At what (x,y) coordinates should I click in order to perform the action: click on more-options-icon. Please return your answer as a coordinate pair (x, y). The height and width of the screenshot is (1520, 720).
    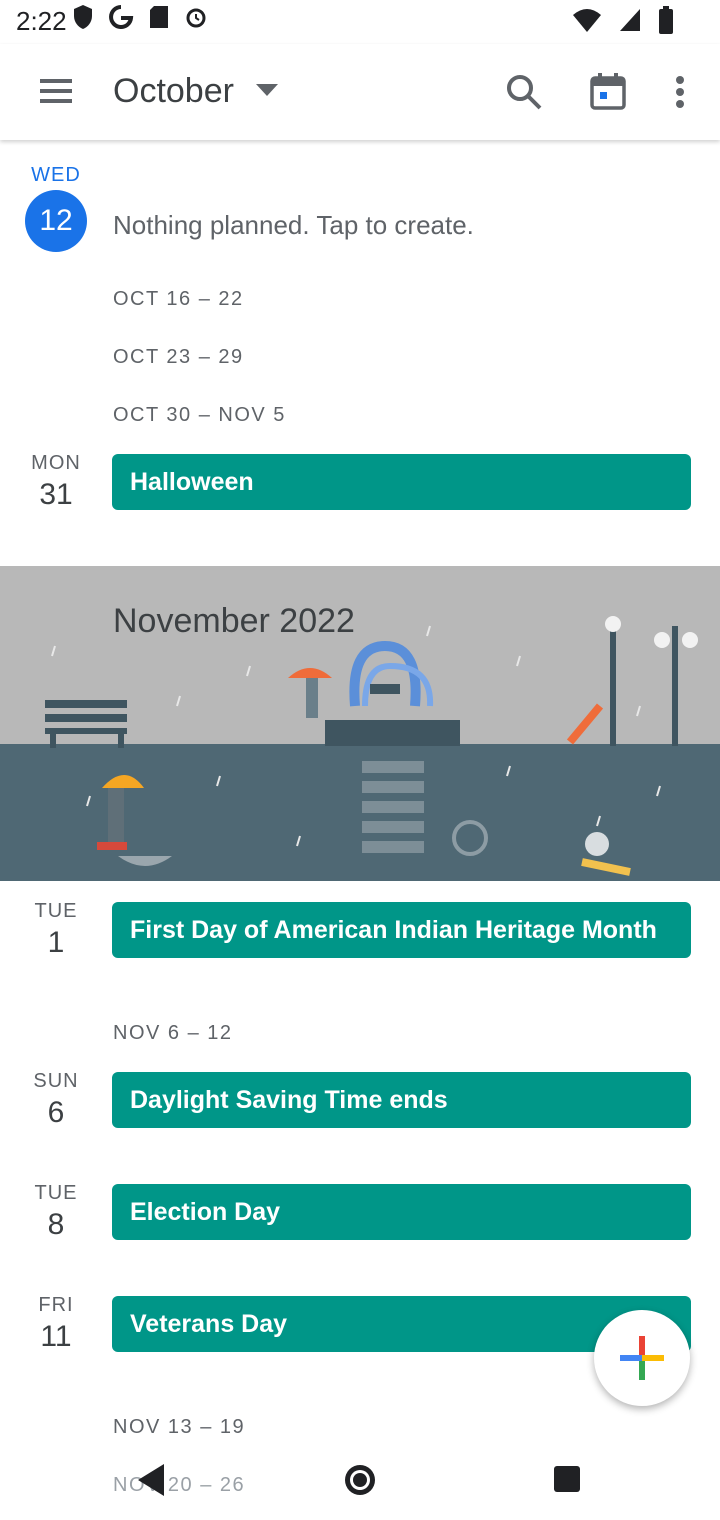
    Looking at the image, I should click on (680, 92).